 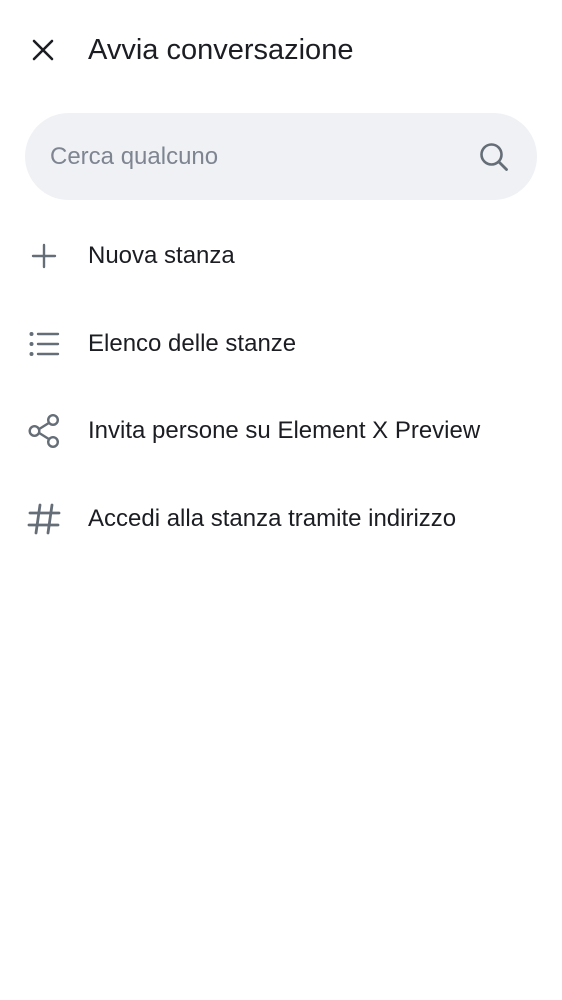 I want to click on menu-item-label: Nuova stanza, so click(x=161, y=255).